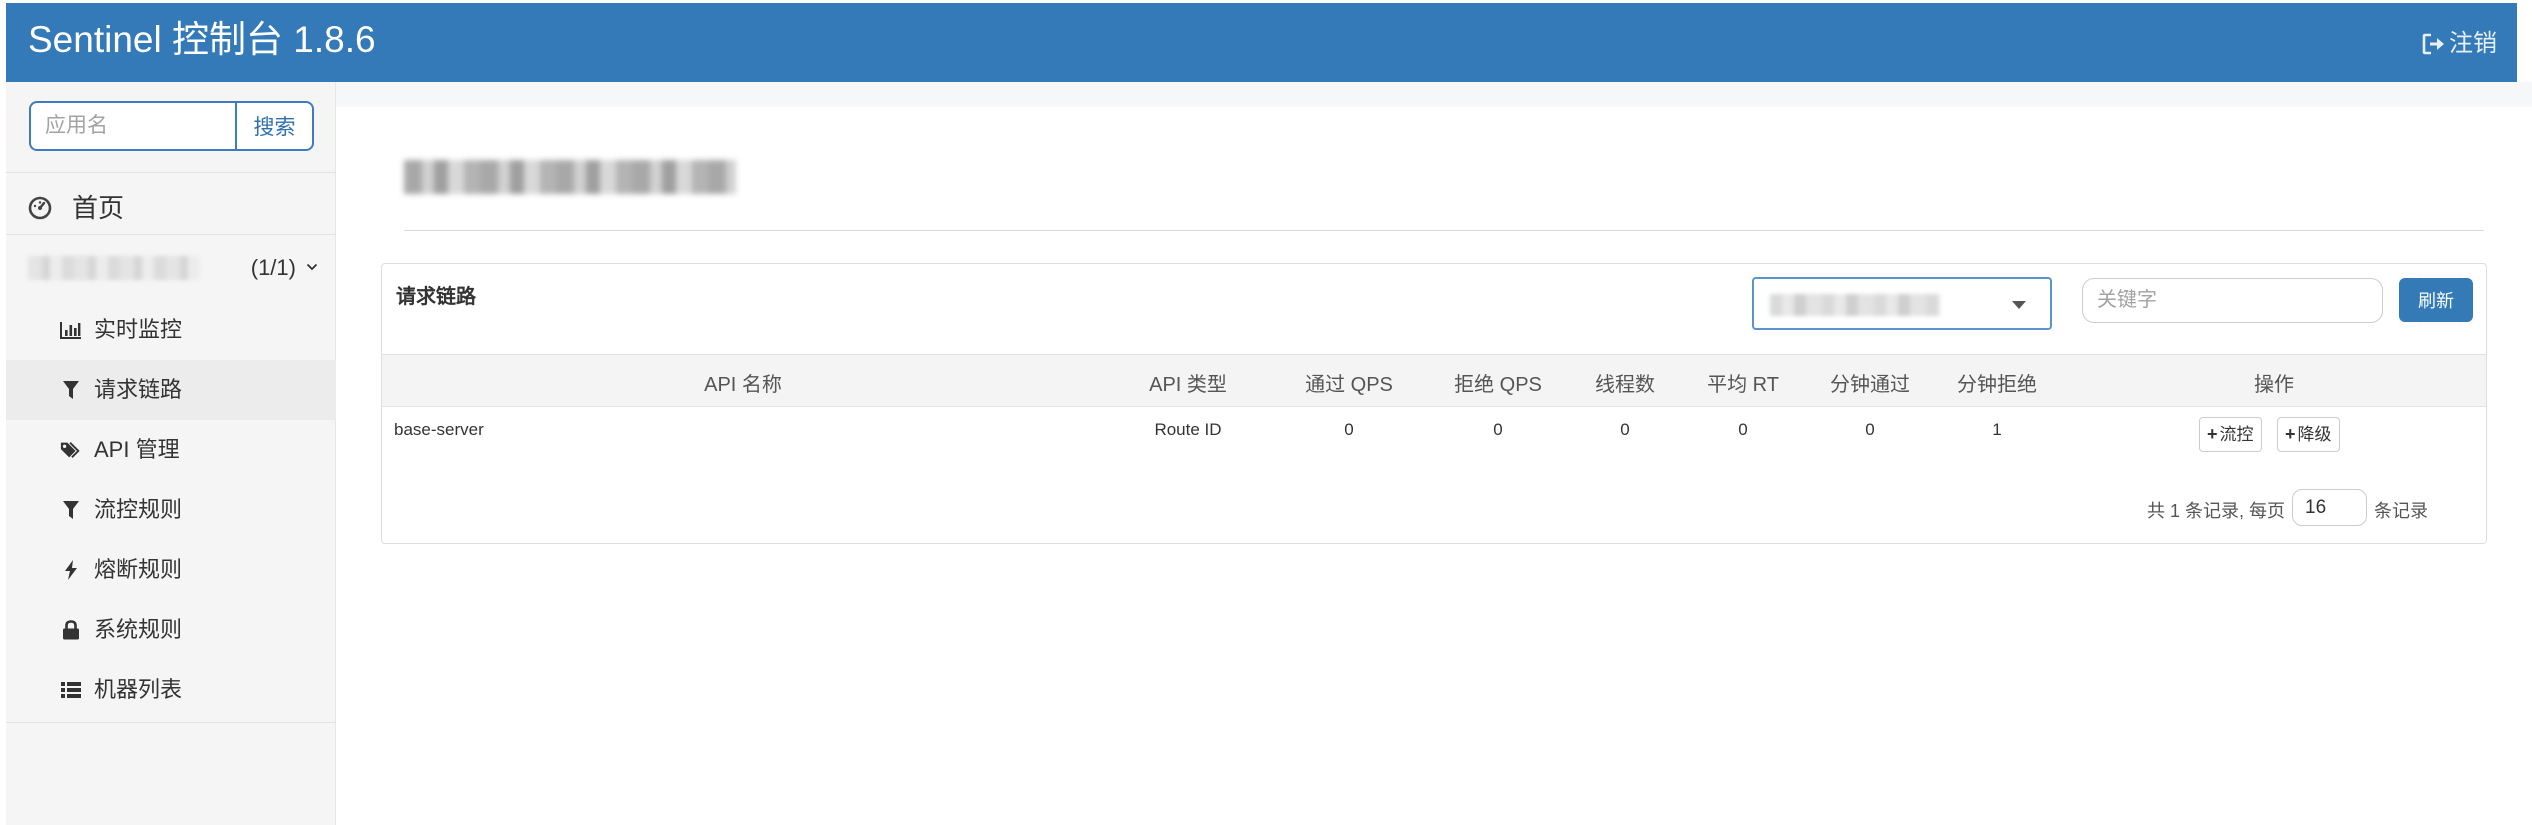 The height and width of the screenshot is (825, 2532). I want to click on cell-block-qps: 0, so click(1498, 429).